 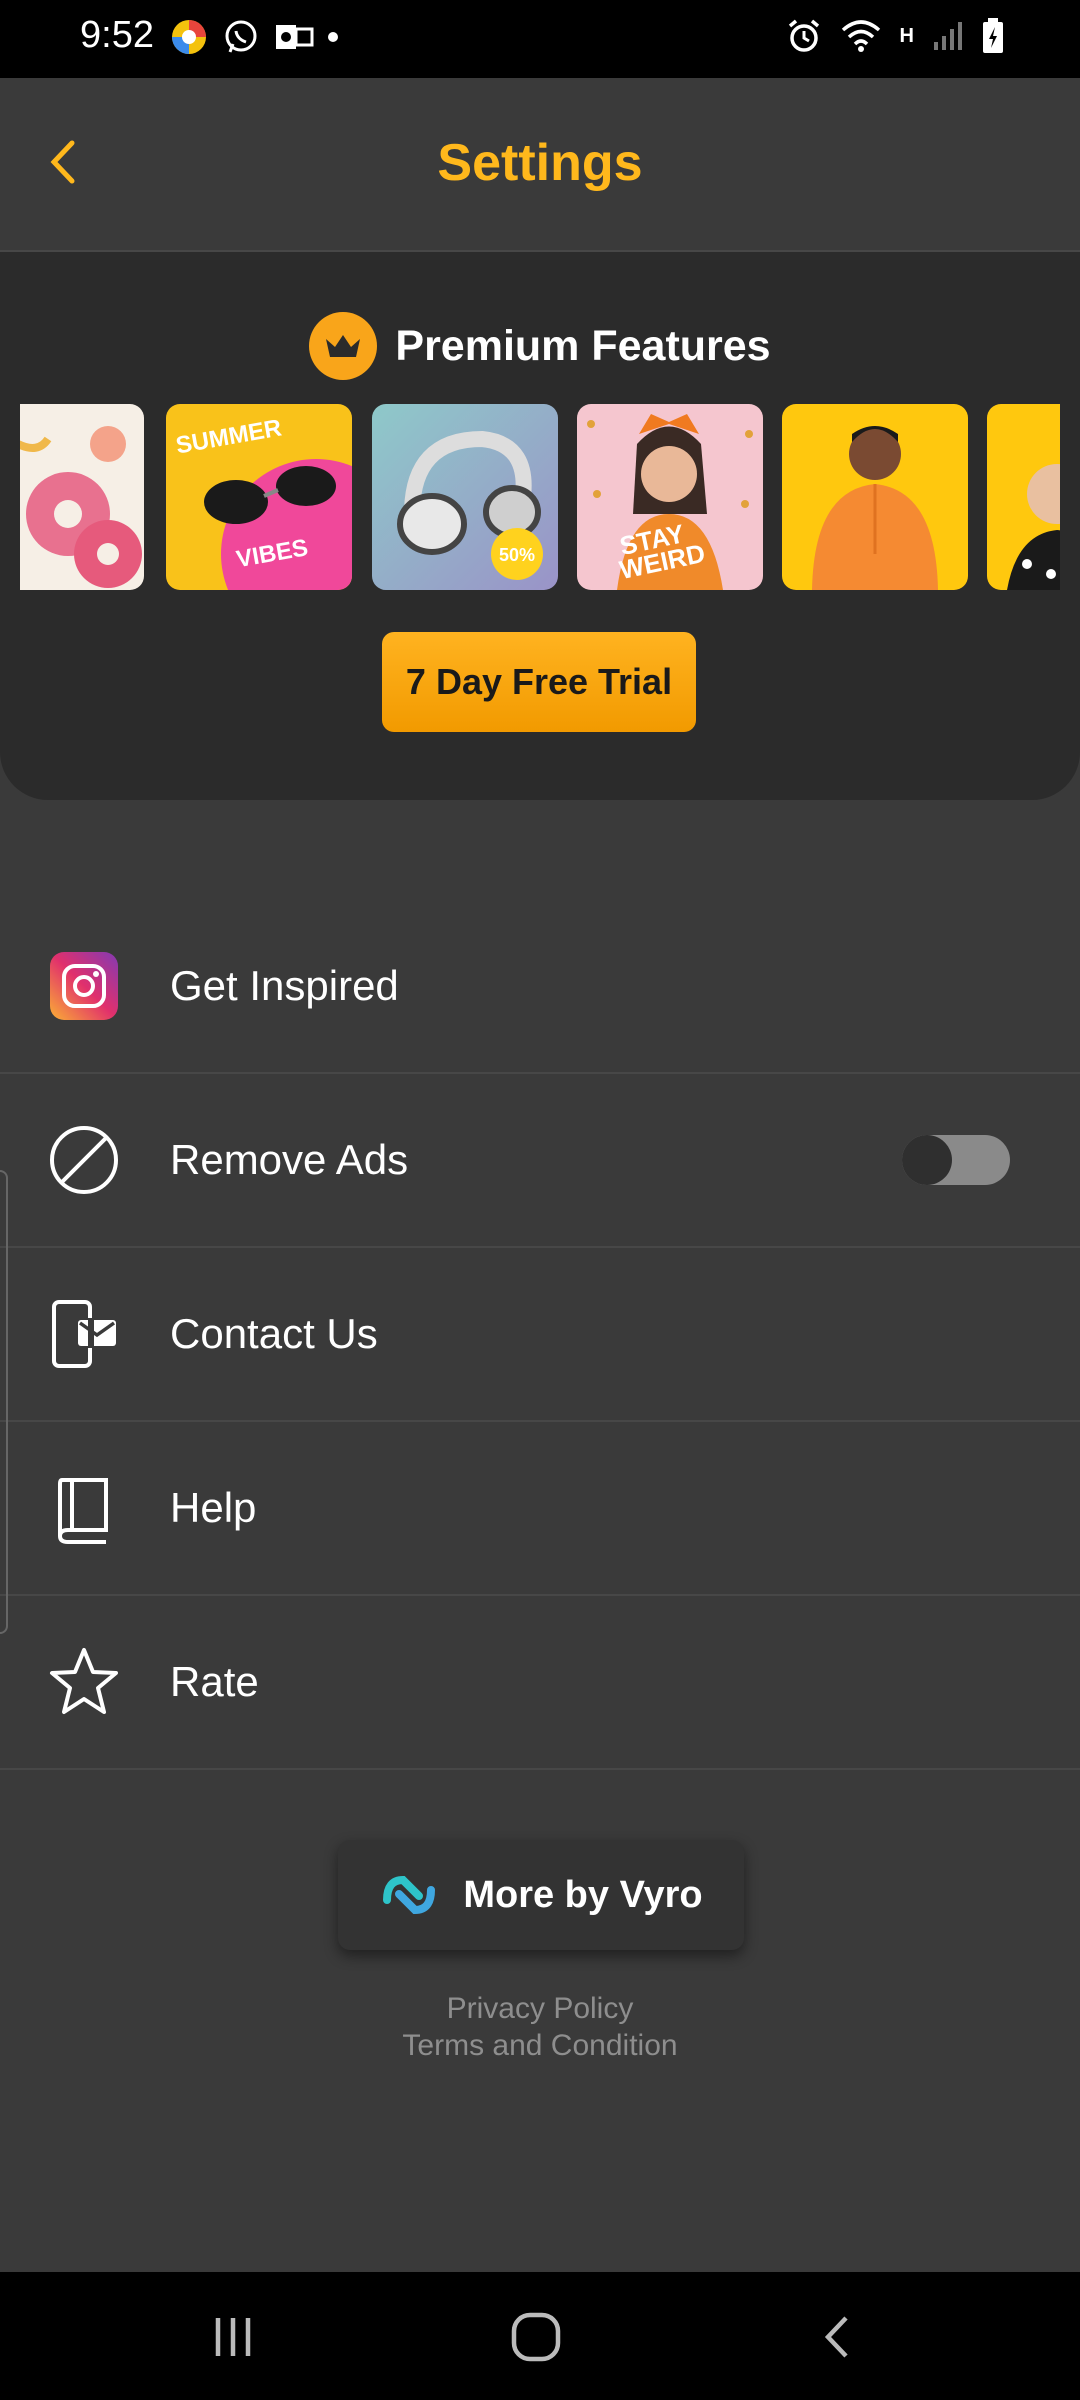 I want to click on network-type-label: H, so click(x=906, y=35).